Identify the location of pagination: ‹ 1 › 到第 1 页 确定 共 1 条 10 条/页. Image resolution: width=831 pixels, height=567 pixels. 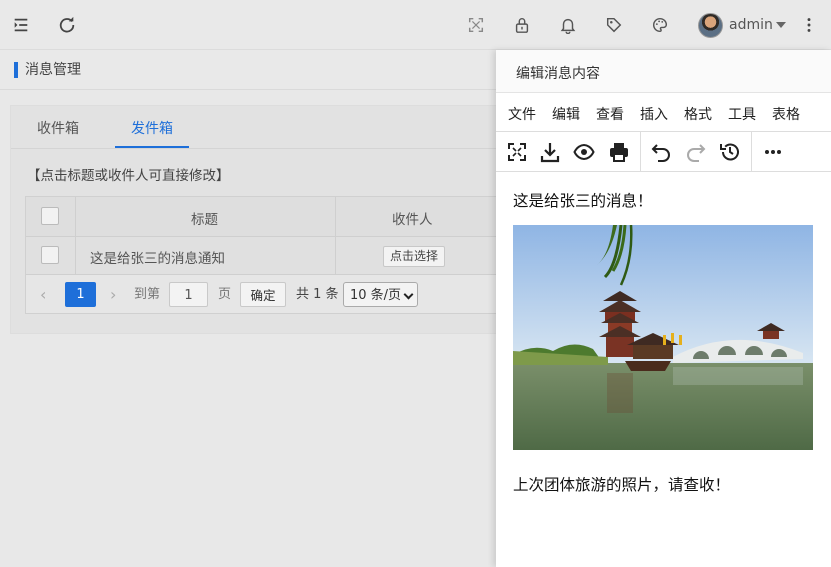
(268, 295).